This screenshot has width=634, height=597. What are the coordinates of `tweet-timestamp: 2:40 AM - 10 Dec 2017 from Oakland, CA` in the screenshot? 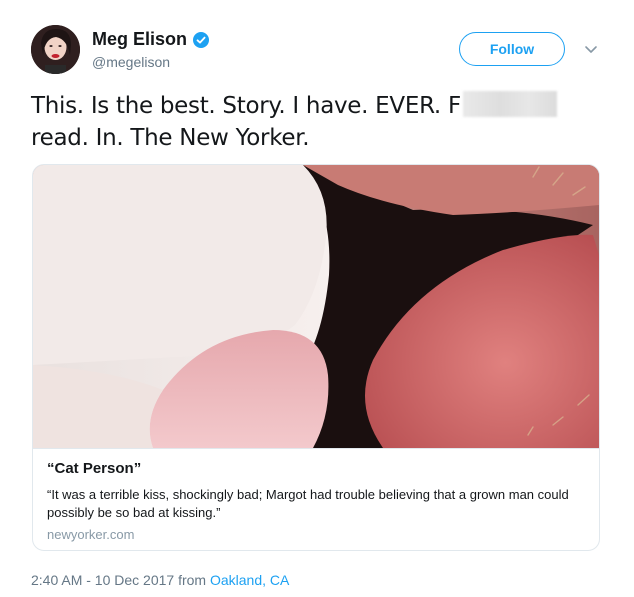 It's located at (160, 580).